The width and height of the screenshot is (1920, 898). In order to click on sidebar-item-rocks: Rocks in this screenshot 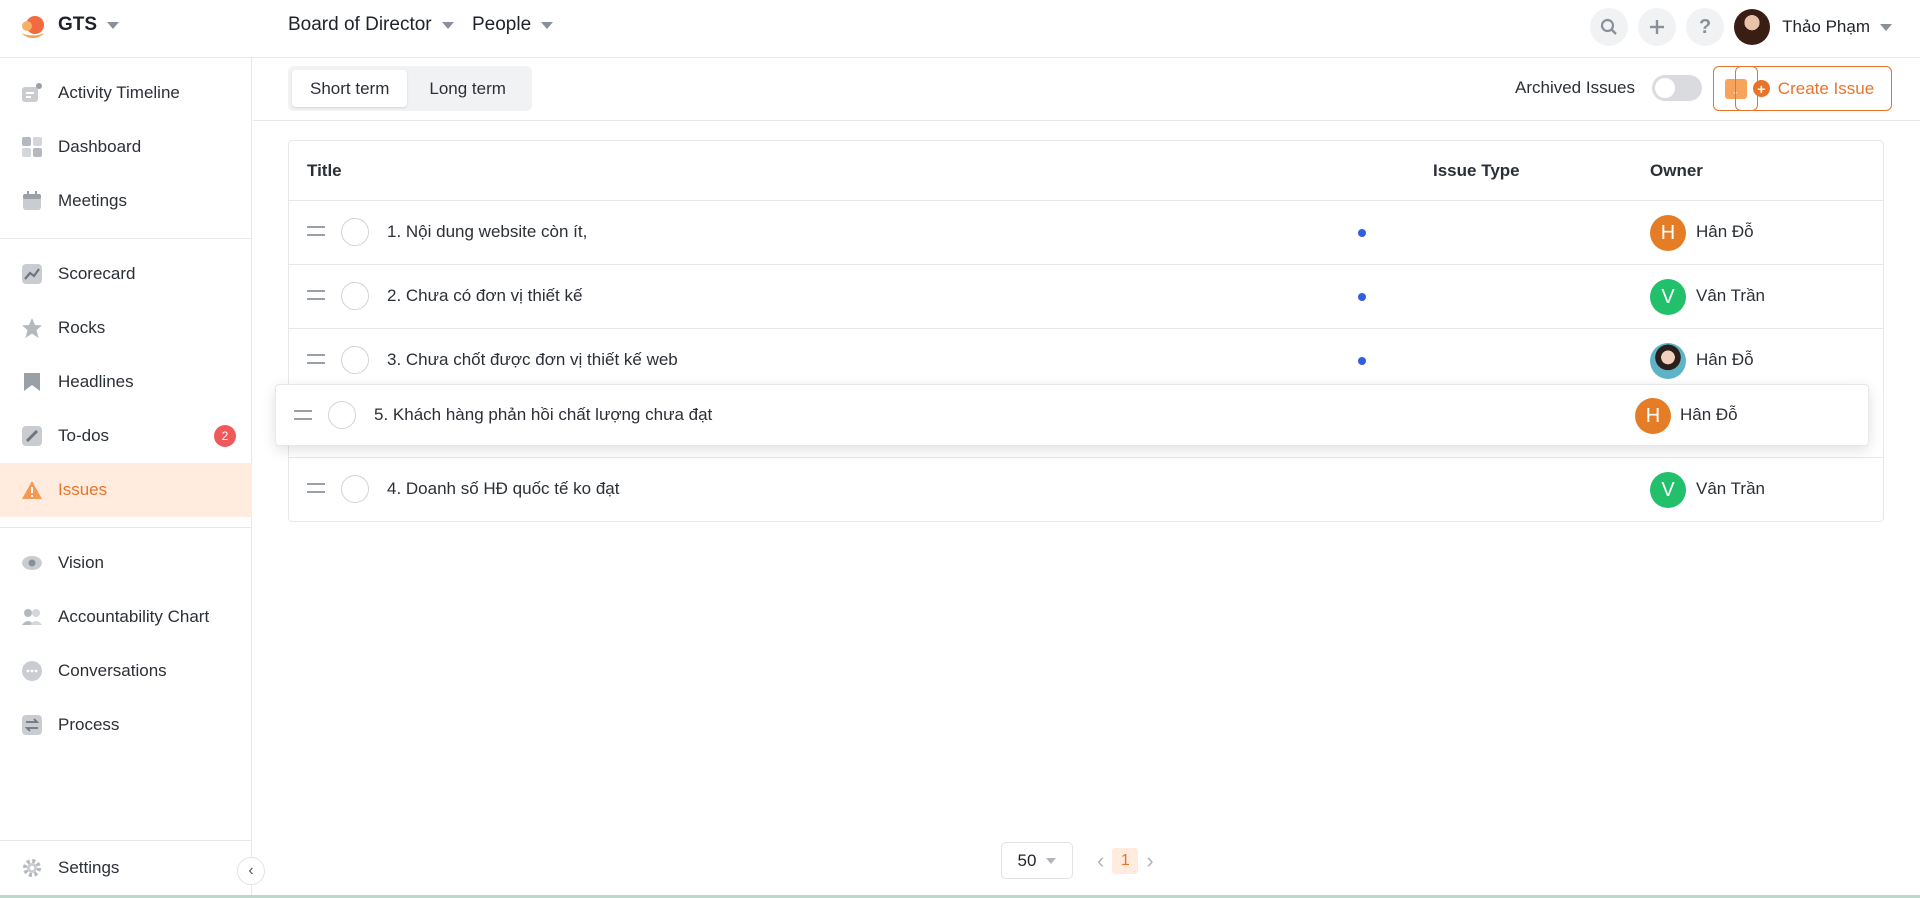, I will do `click(126, 328)`.